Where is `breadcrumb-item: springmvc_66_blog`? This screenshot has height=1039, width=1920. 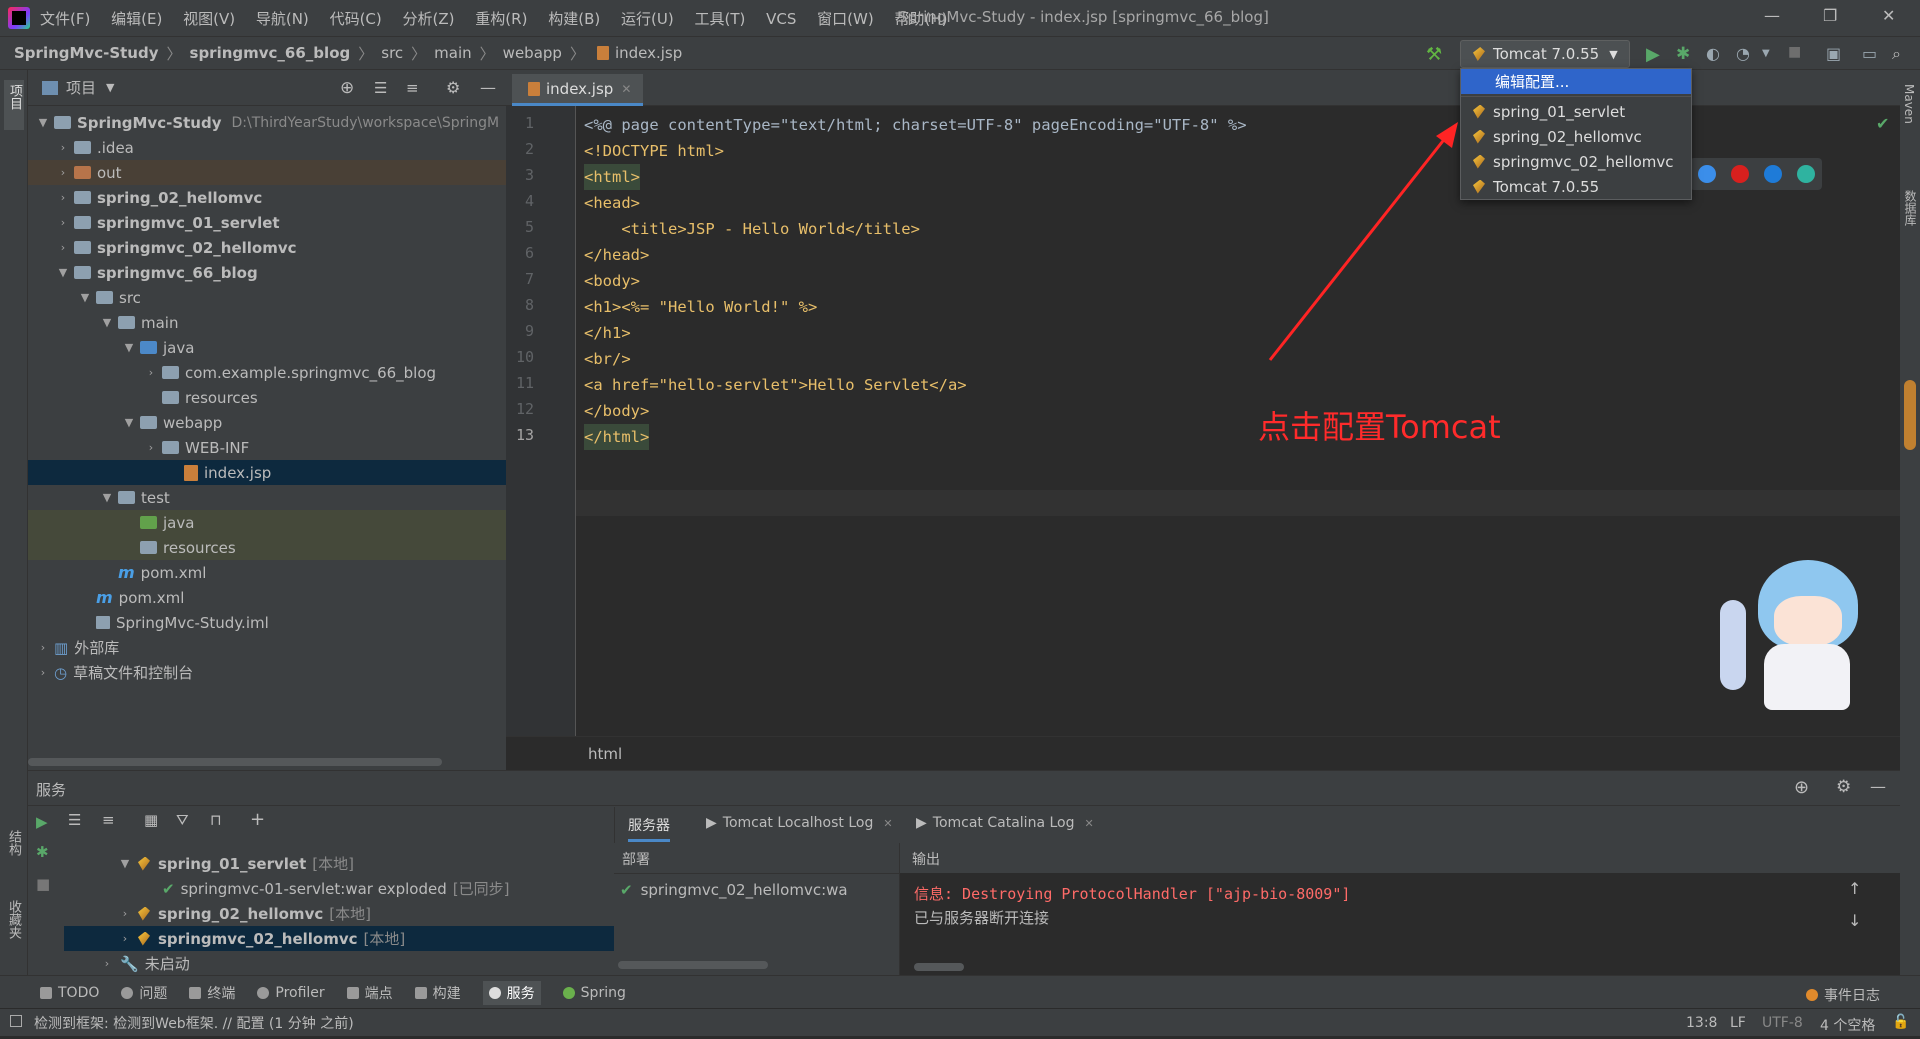 breadcrumb-item: springmvc_66_blog is located at coordinates (270, 53).